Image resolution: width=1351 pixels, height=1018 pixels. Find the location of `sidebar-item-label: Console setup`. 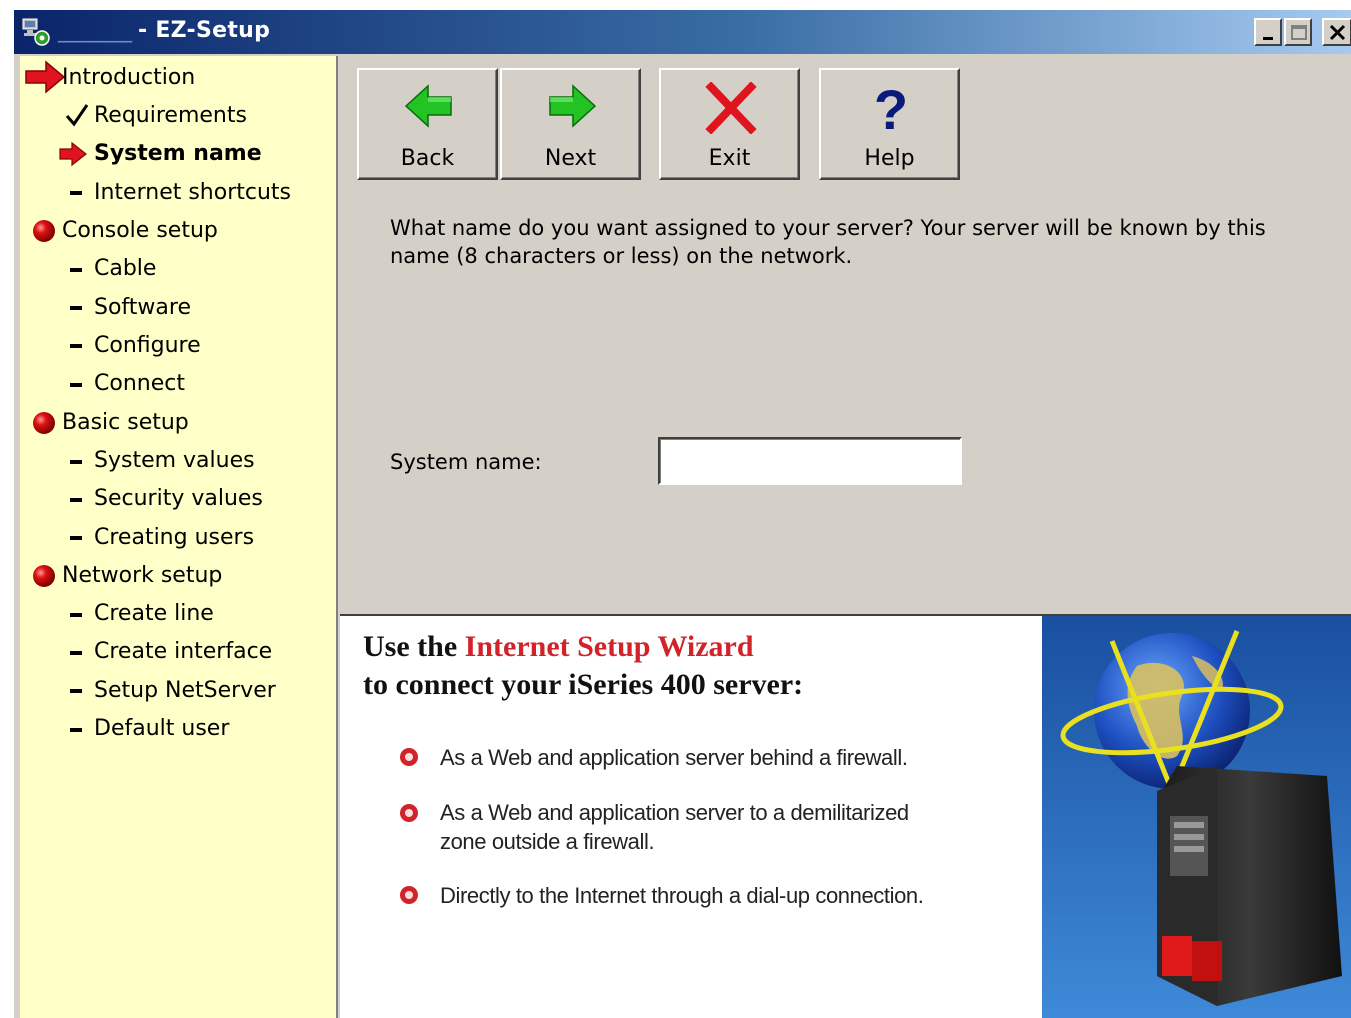

sidebar-item-label: Console setup is located at coordinates (140, 230).